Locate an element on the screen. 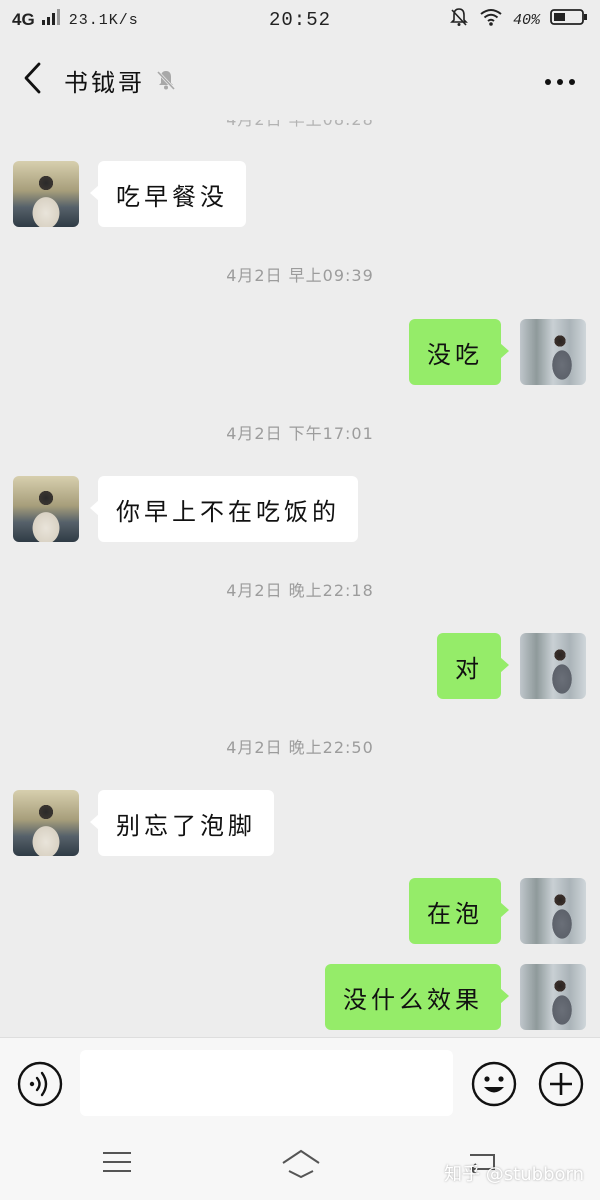 This screenshot has width=600, height=1200. network-speed: 23.1K/s is located at coordinates (103, 20).